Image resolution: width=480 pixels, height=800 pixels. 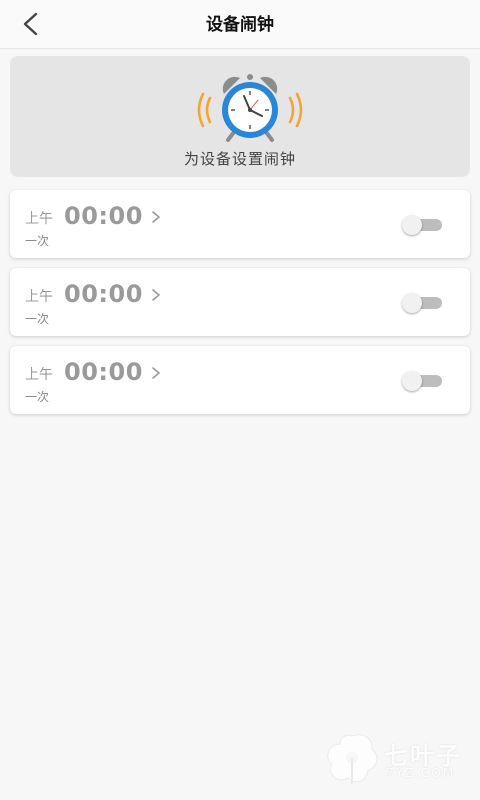 What do you see at coordinates (239, 159) in the screenshot?
I see `banner-caption: 为设备设置闹钟` at bounding box center [239, 159].